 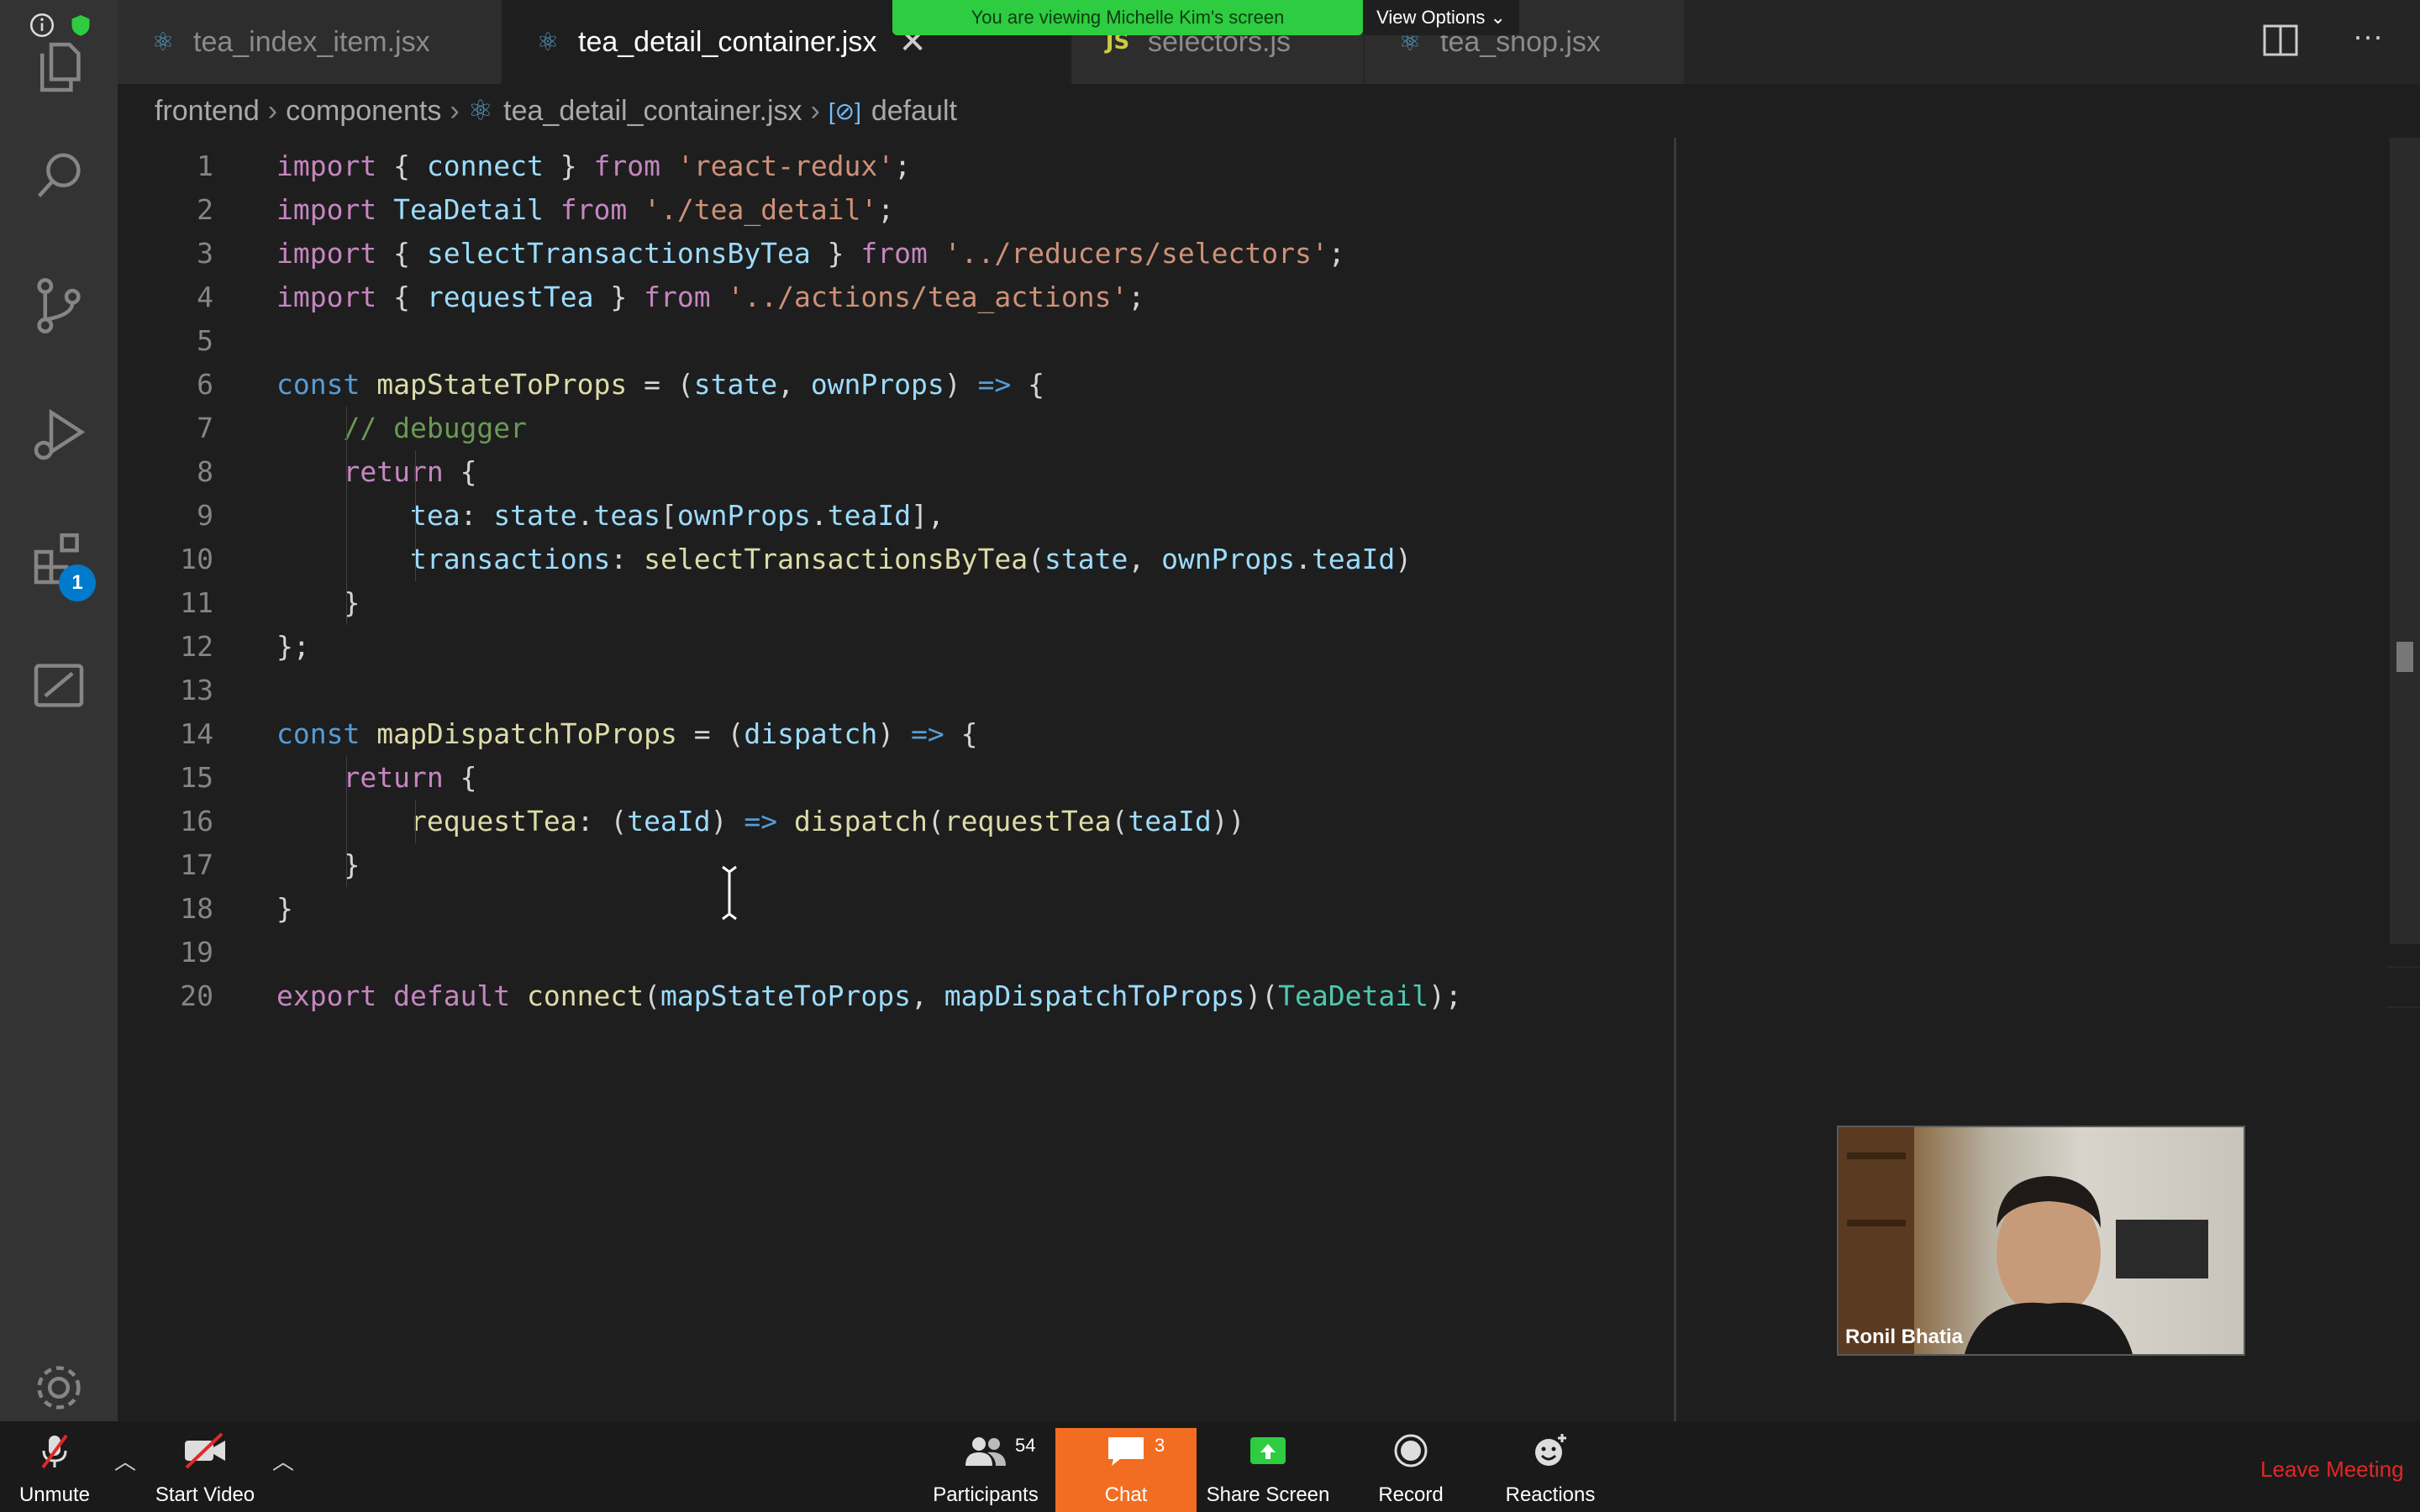 What do you see at coordinates (207, 111) in the screenshot?
I see `breadcrumb-item-frontend: frontend` at bounding box center [207, 111].